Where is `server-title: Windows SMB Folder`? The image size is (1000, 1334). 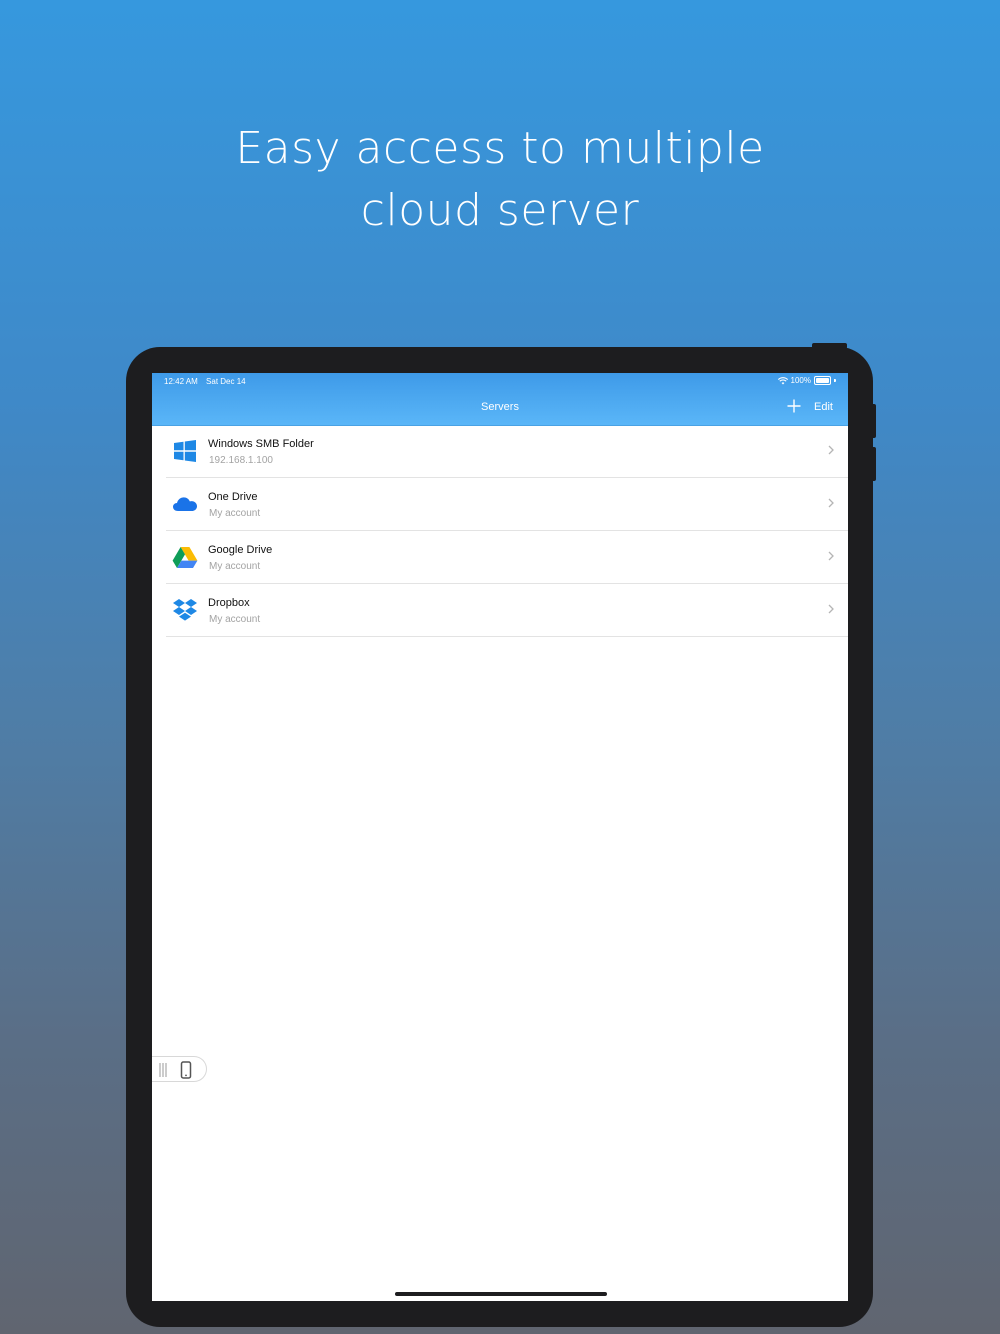 server-title: Windows SMB Folder is located at coordinates (261, 444).